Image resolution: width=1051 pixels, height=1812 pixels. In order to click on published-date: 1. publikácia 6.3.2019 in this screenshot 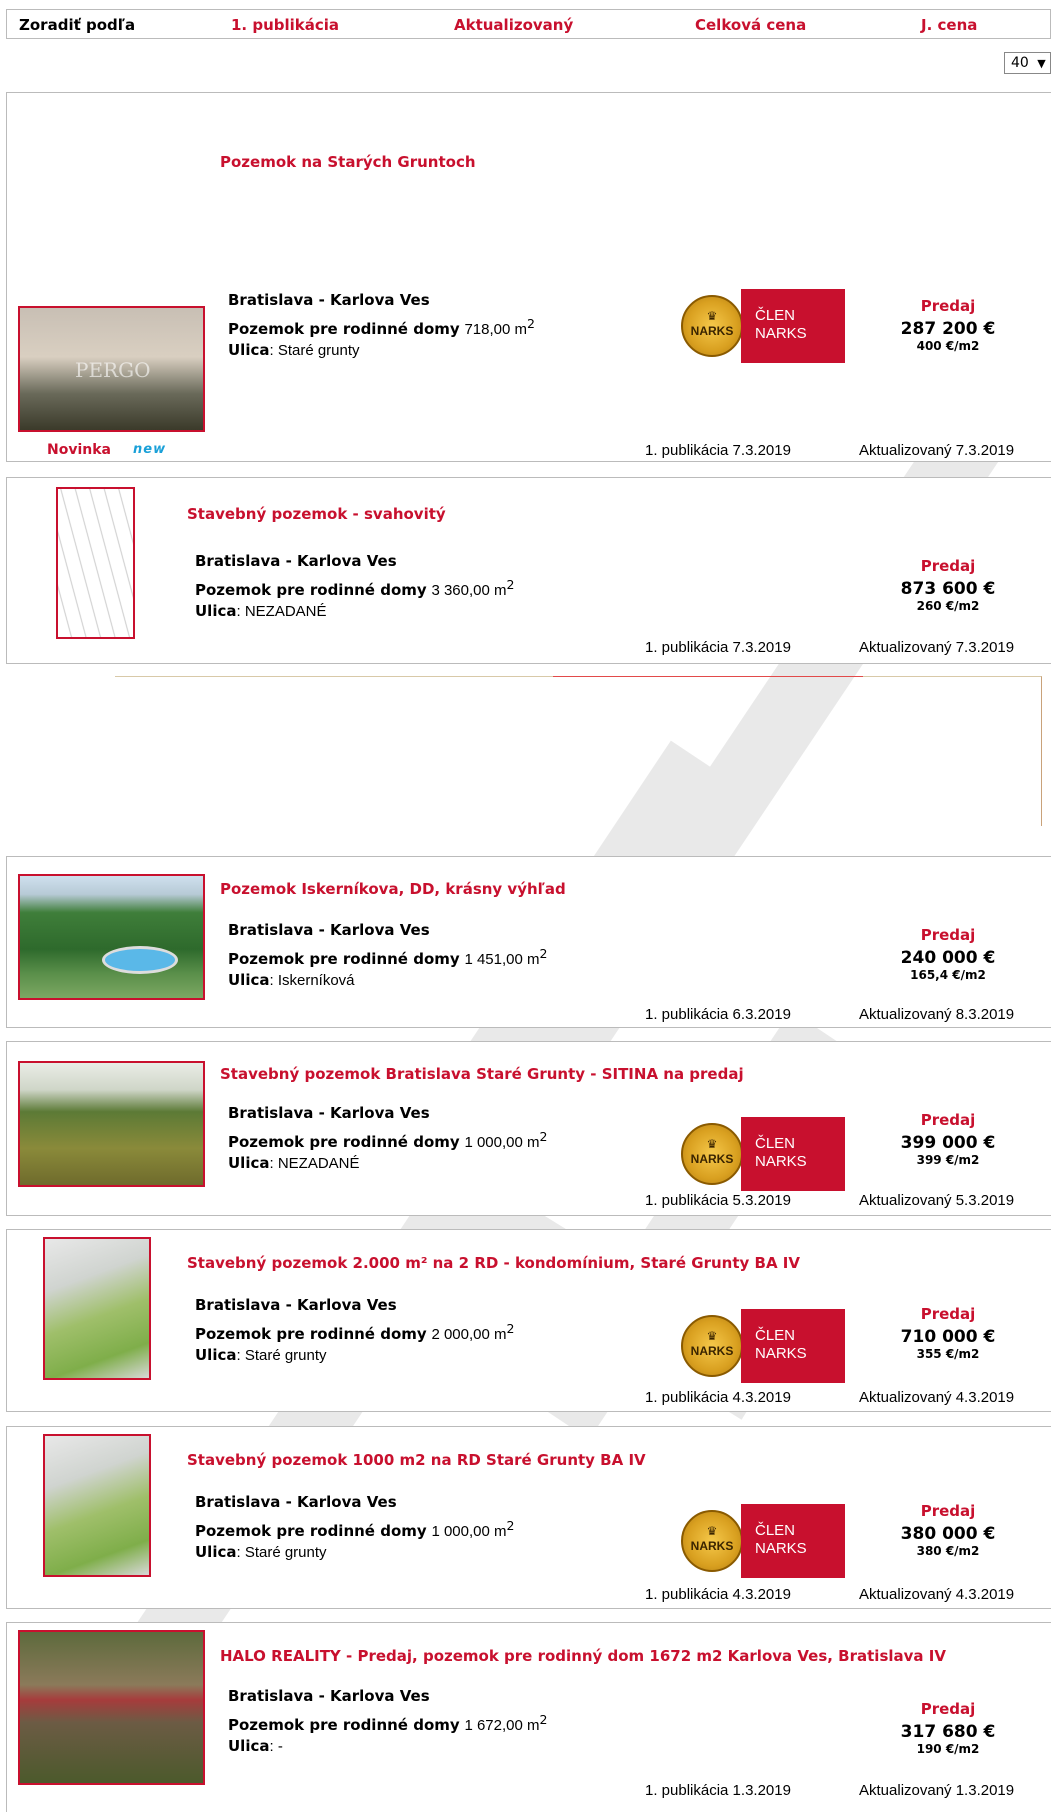, I will do `click(718, 1014)`.